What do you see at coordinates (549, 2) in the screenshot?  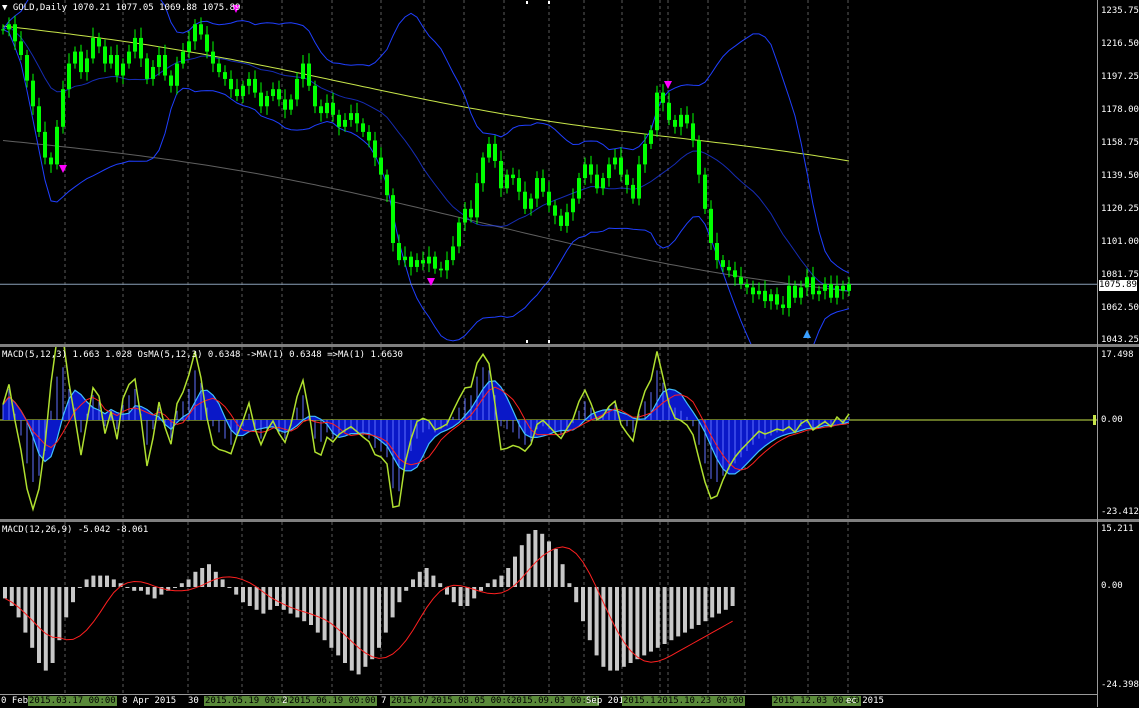 I see `scroll-marker` at bounding box center [549, 2].